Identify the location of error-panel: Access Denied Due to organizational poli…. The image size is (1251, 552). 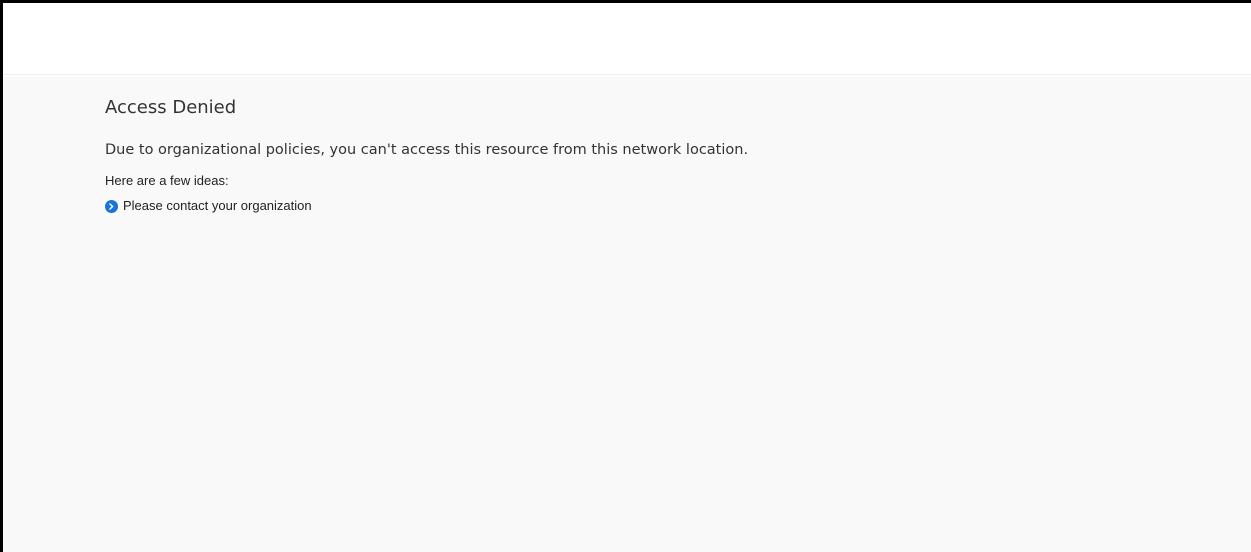
(426, 155).